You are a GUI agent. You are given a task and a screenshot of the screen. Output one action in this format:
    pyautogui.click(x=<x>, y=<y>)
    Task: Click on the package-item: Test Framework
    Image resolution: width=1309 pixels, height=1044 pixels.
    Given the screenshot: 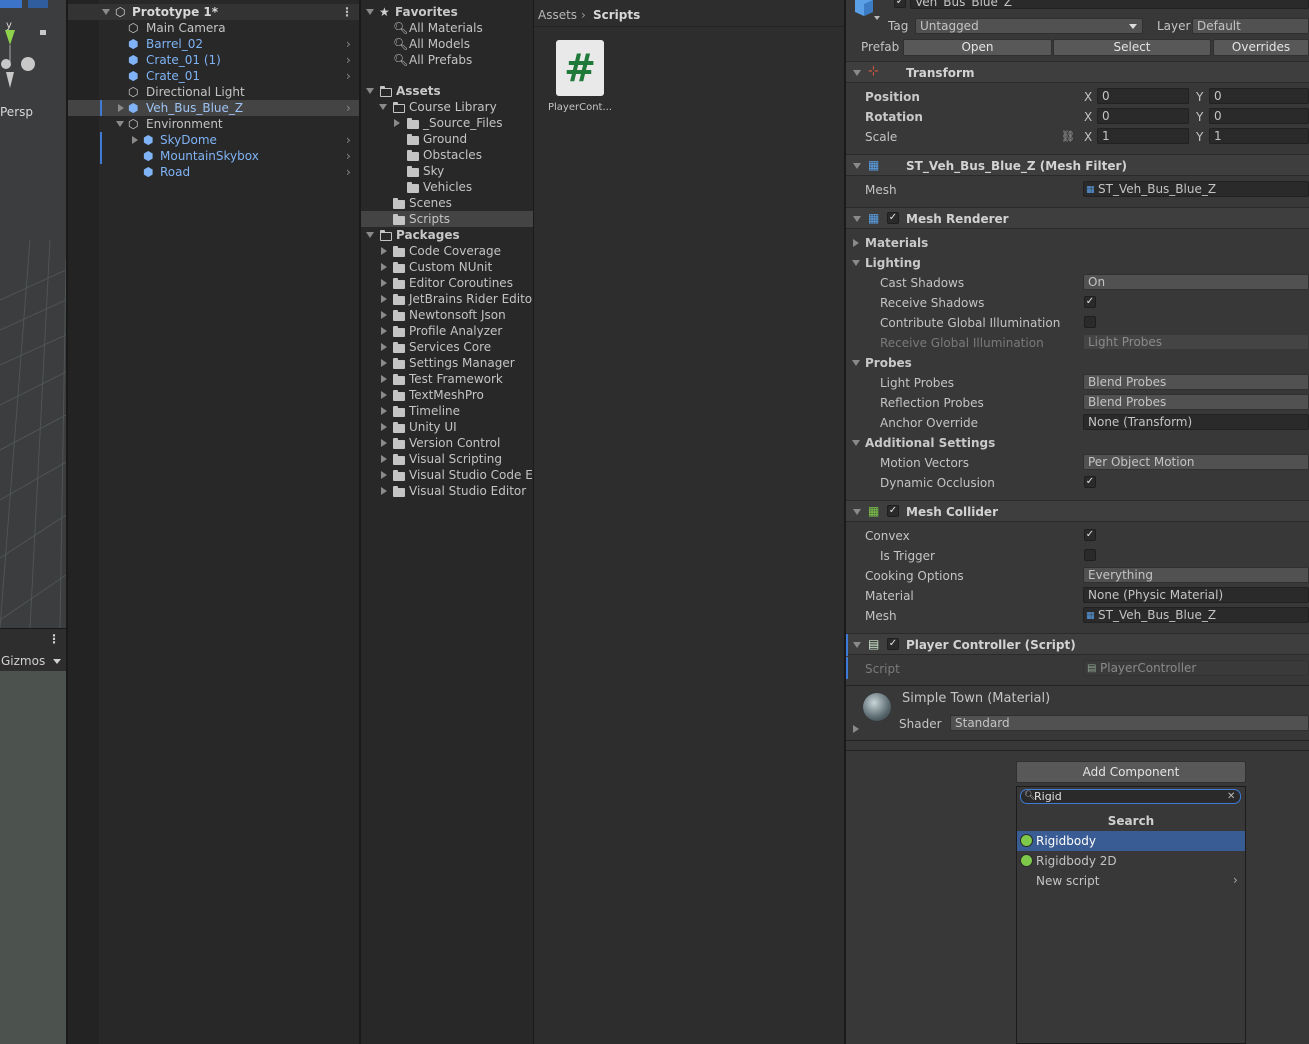 What is the action you would take?
    pyautogui.click(x=447, y=379)
    